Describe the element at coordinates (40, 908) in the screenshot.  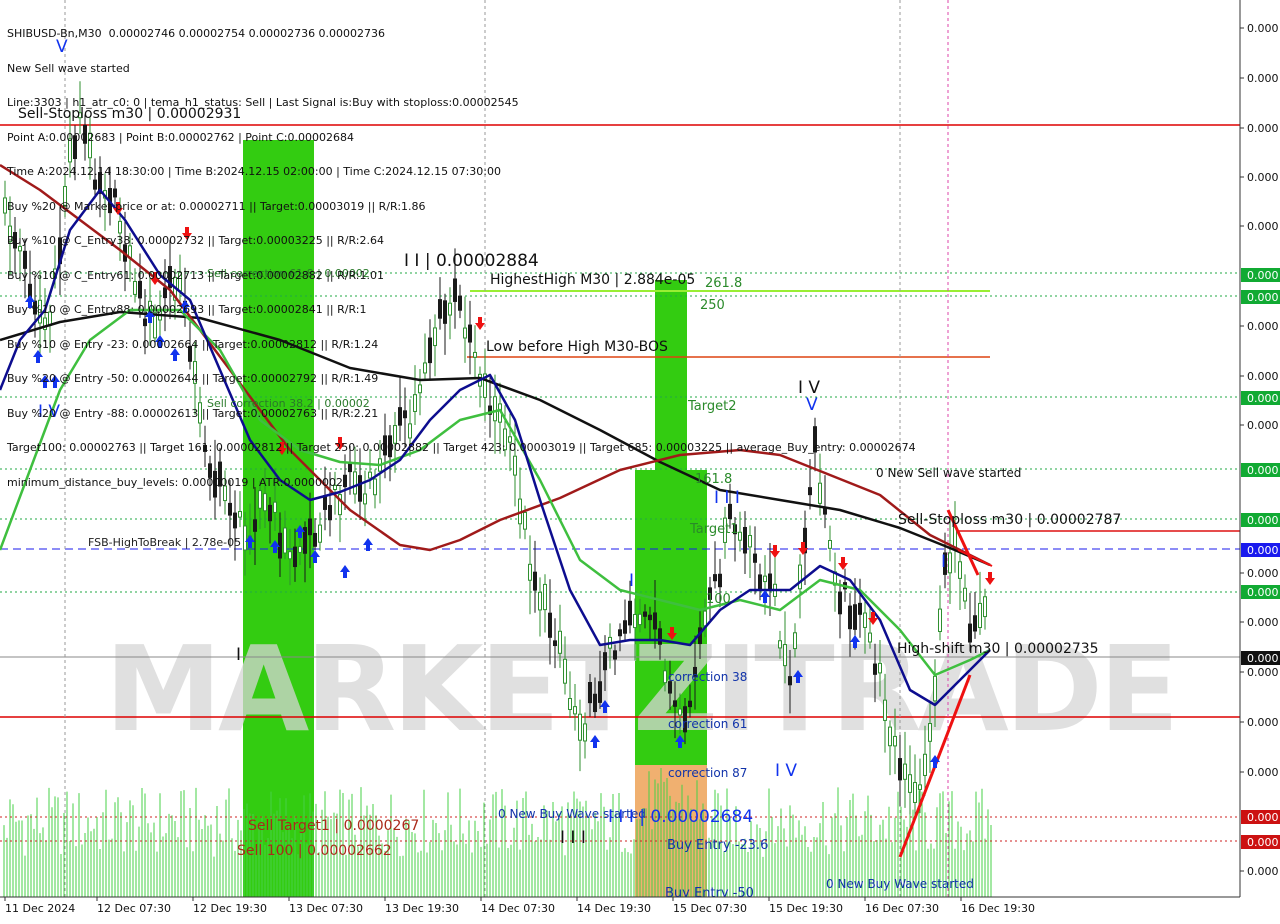
I see `x-tick-label: 11 Dec 2024` at that location.